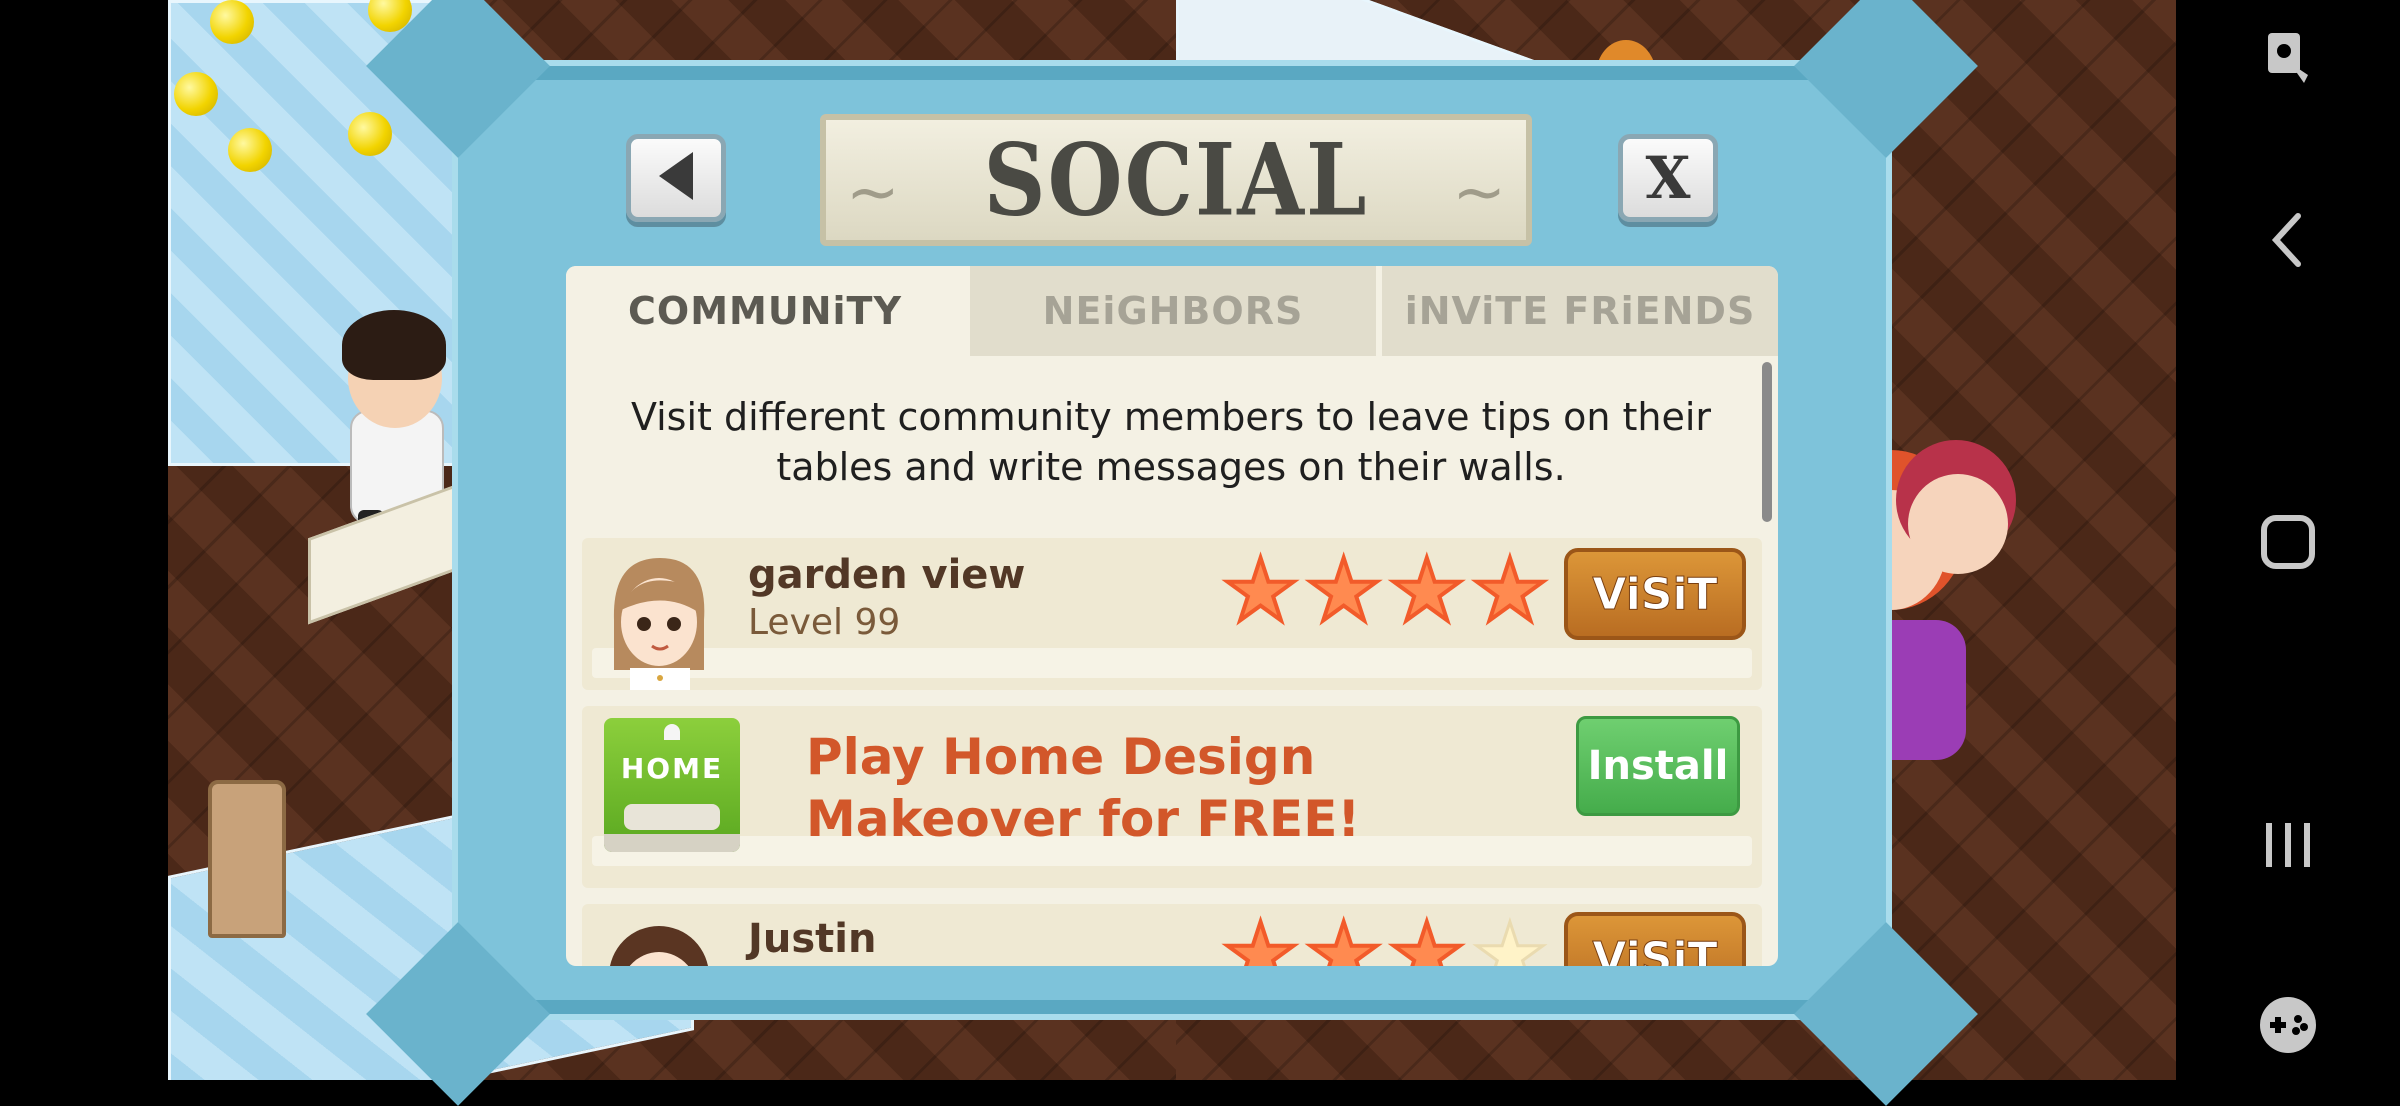  Describe the element at coordinates (2288, 57) in the screenshot. I see `screen-lock-icon` at that location.